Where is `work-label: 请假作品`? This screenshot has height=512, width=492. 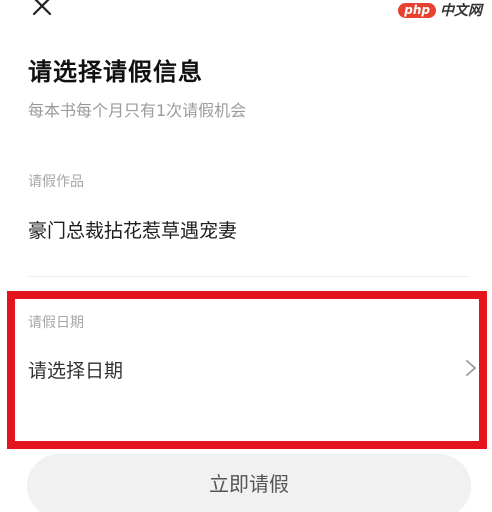 work-label: 请假作品 is located at coordinates (56, 182).